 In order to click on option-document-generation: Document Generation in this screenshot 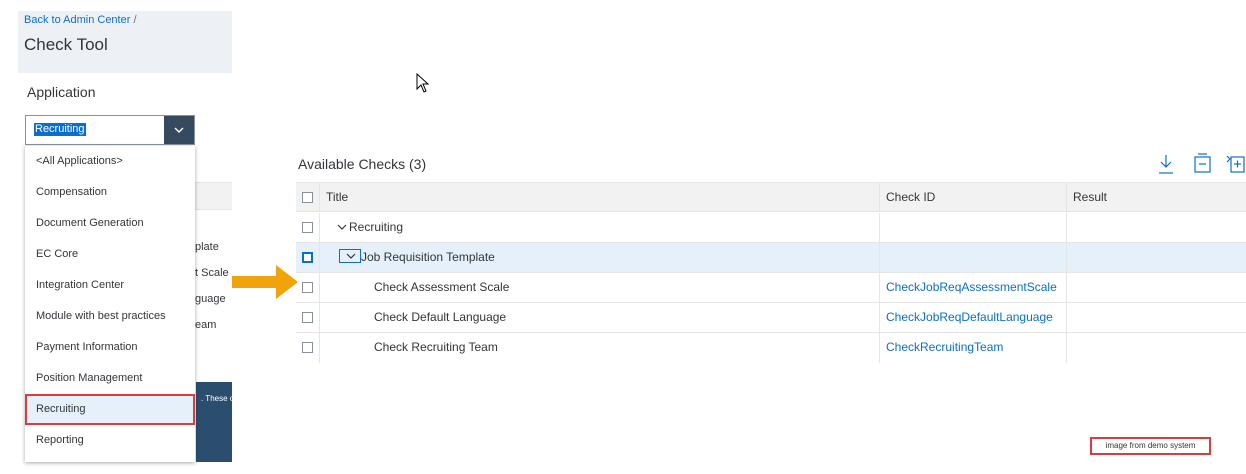, I will do `click(110, 223)`.